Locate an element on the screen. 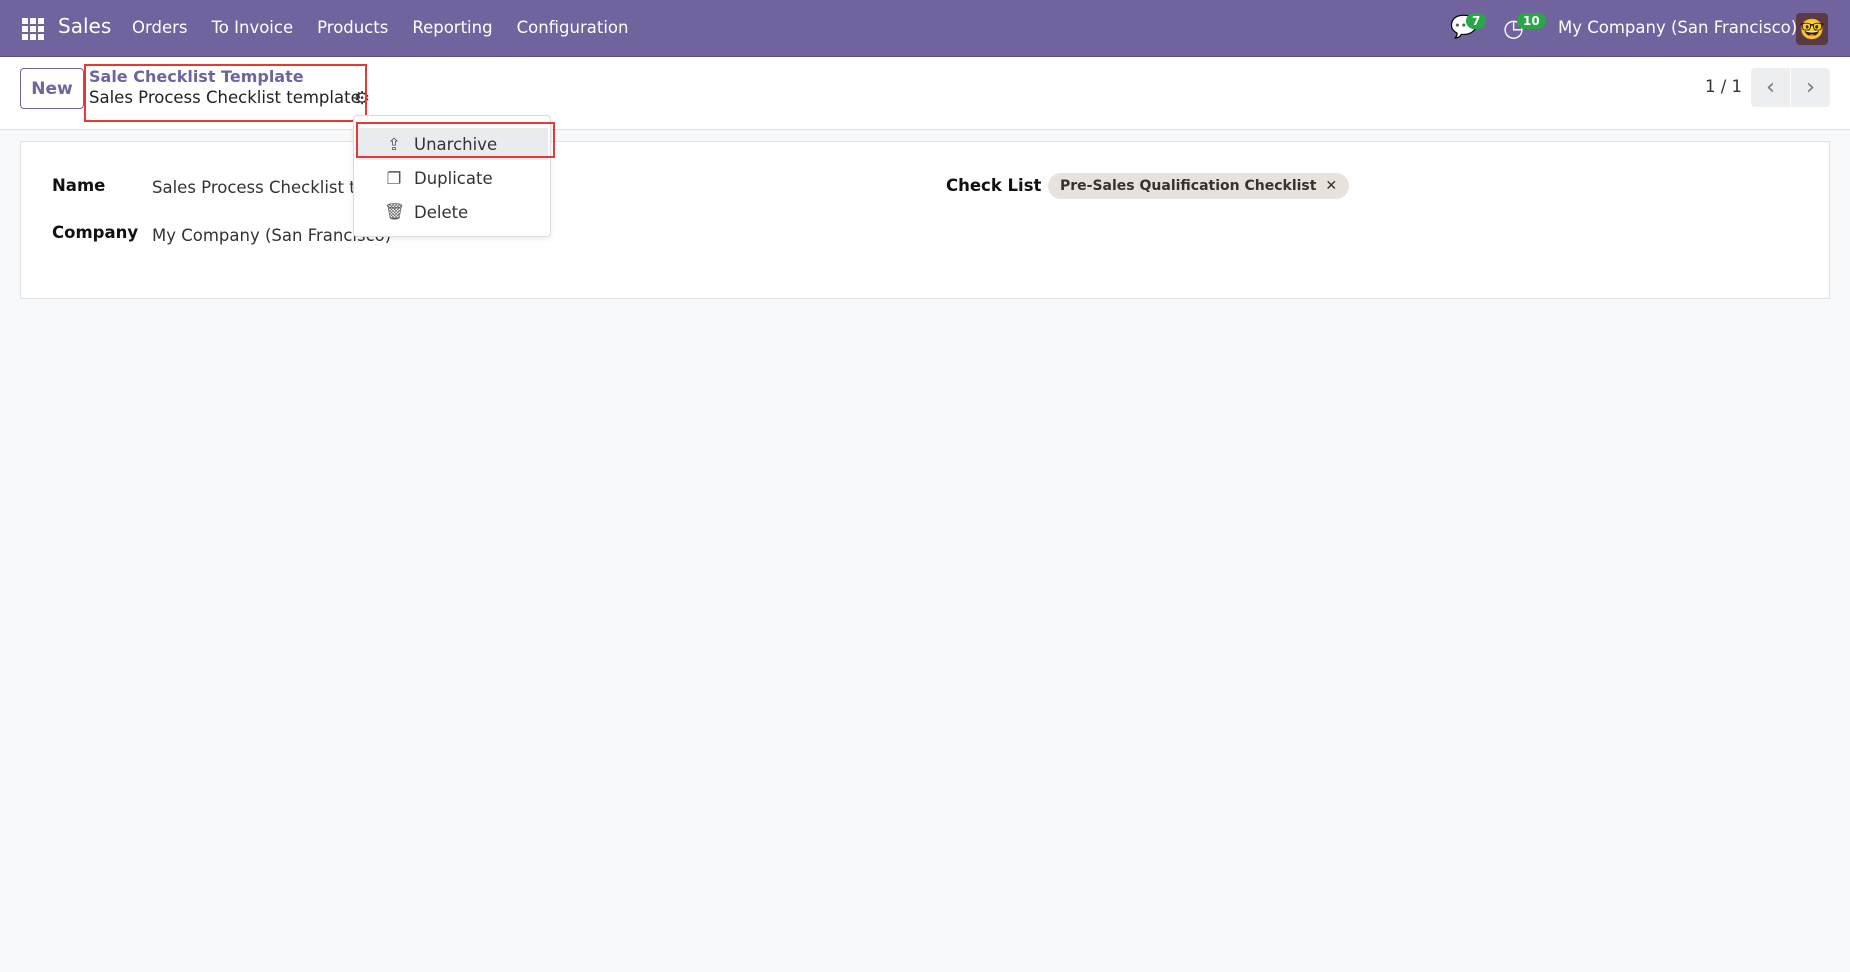  remove-tag-icon: ✕ is located at coordinates (1331, 186).